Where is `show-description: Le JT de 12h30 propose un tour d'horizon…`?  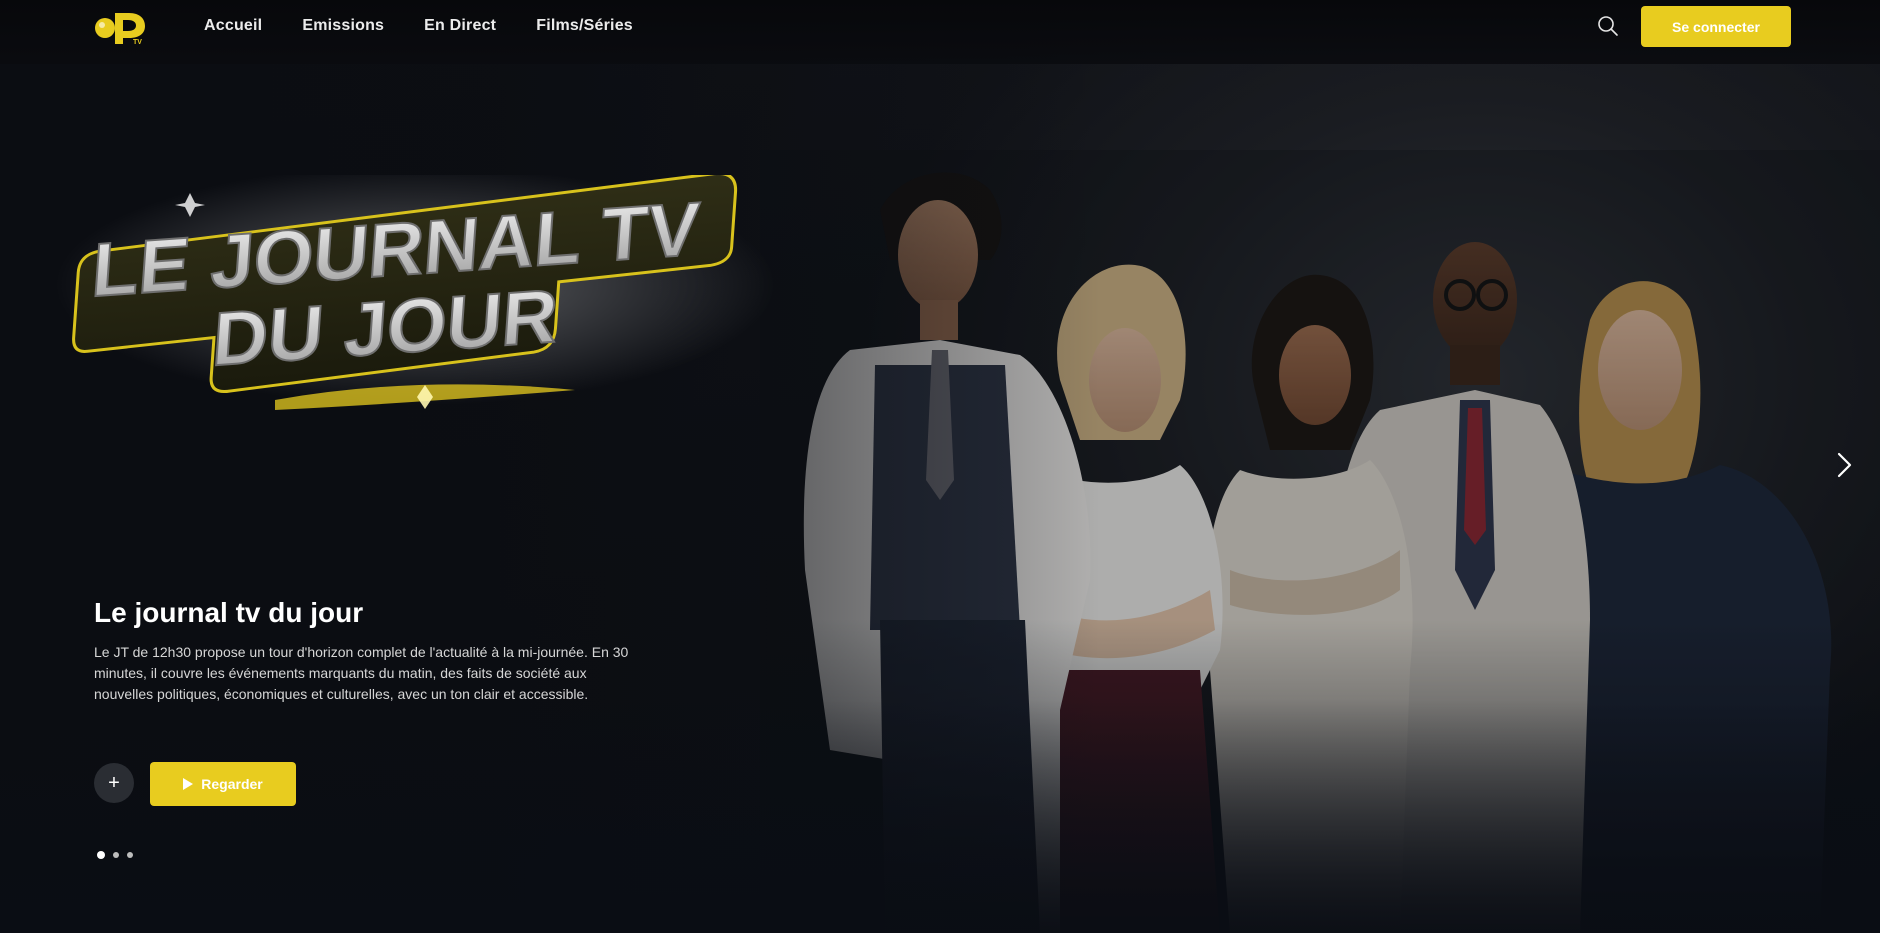 show-description: Le JT de 12h30 propose un tour d'horizon… is located at coordinates (361, 673).